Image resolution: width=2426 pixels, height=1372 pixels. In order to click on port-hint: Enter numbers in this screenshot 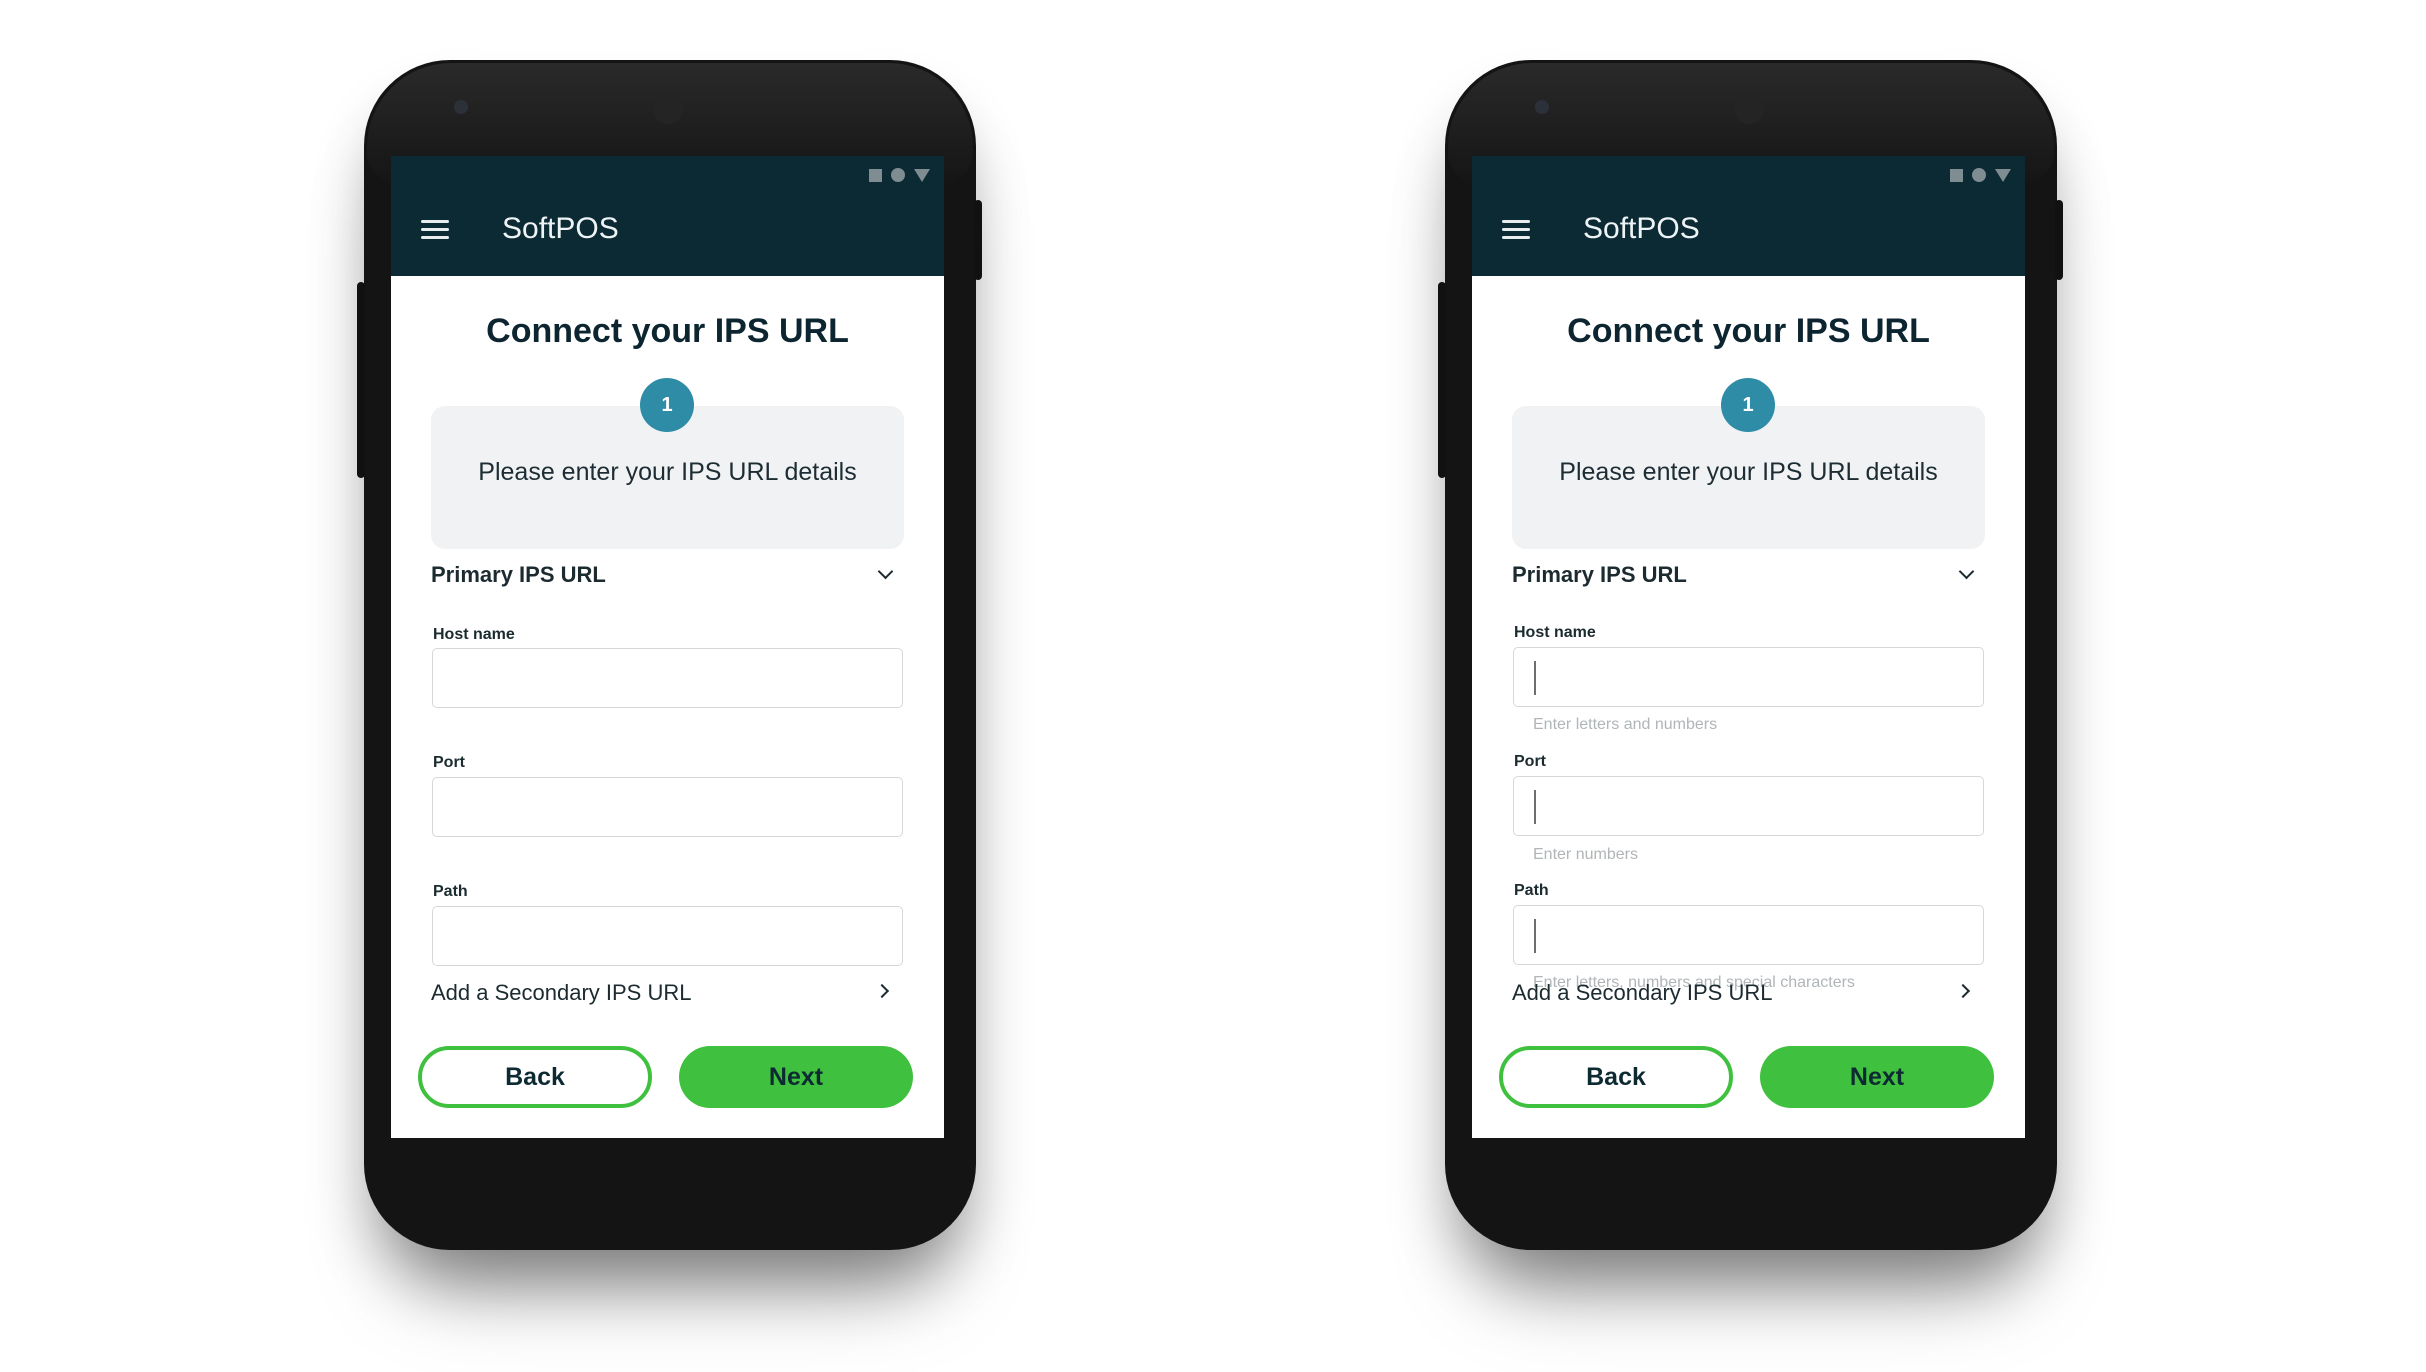, I will do `click(1585, 854)`.